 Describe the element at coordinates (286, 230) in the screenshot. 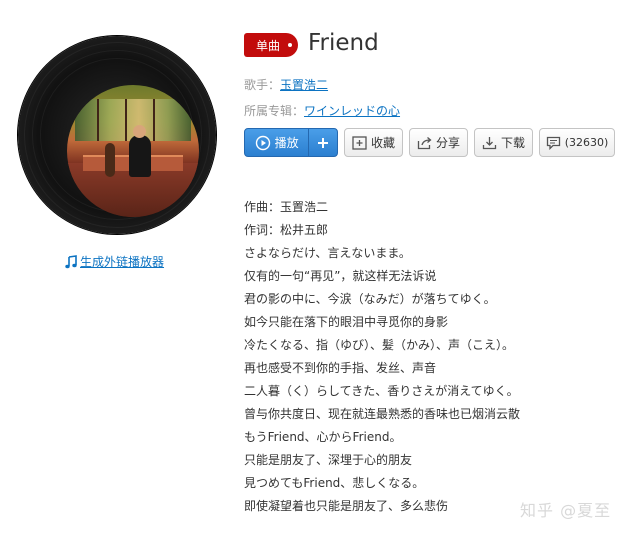

I see `lyric-line: 作词：松井五郎` at that location.